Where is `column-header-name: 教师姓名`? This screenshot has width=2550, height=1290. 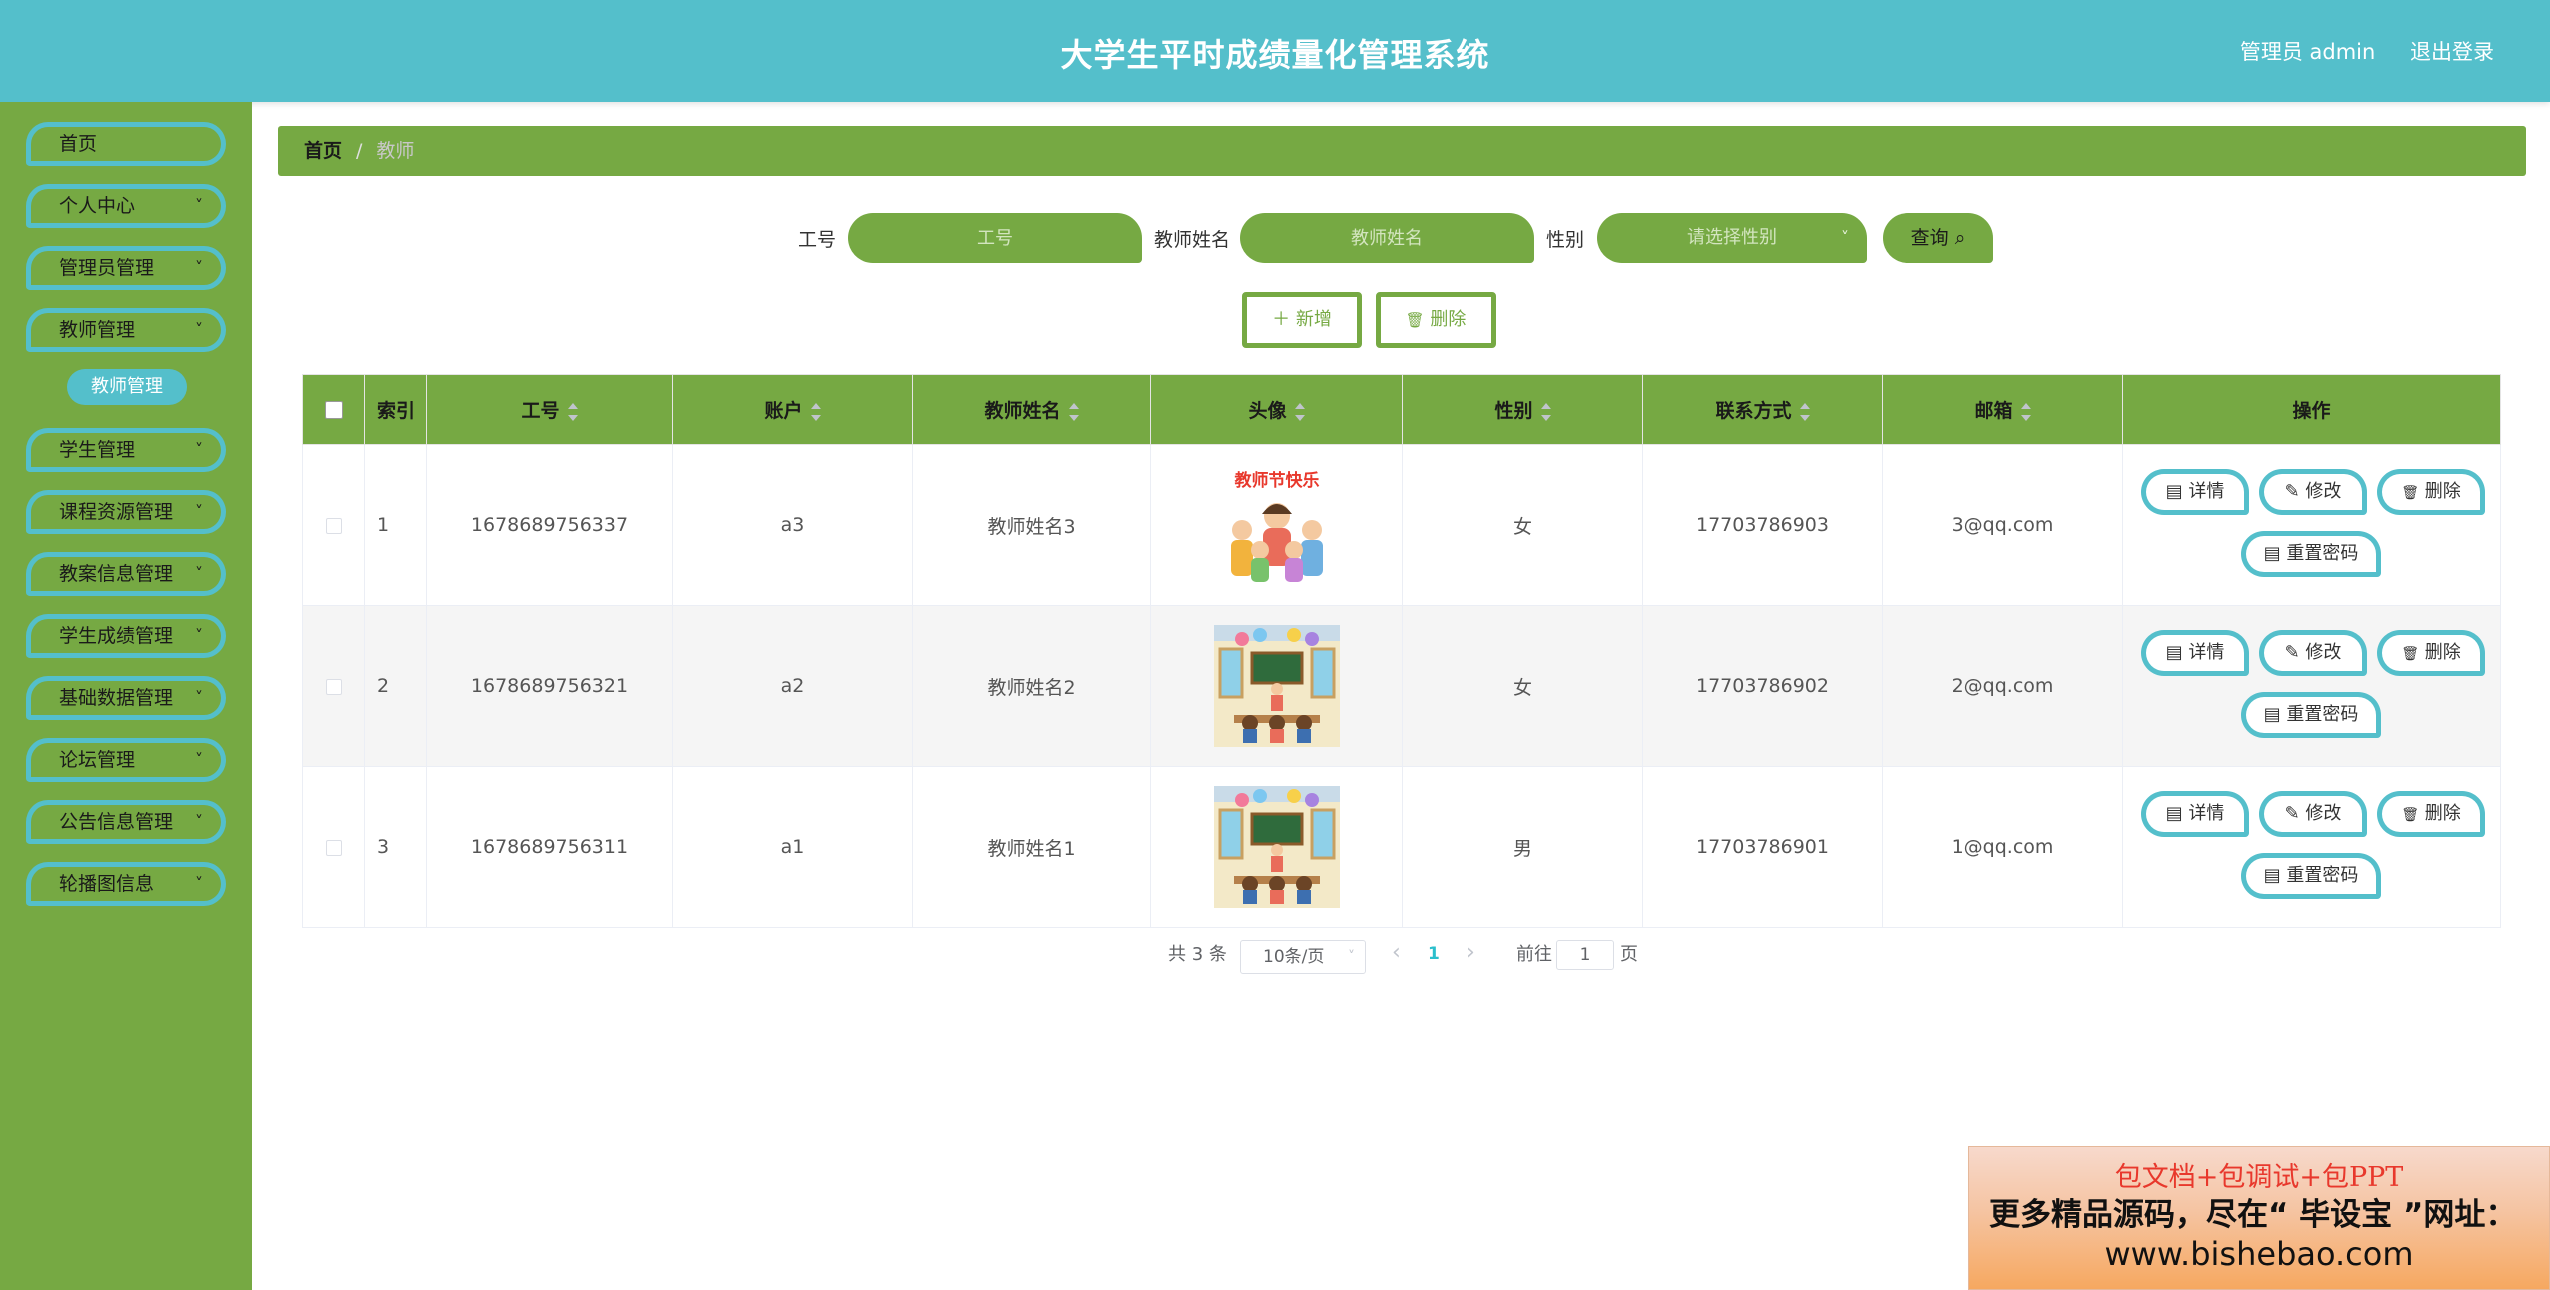 column-header-name: 教师姓名 is located at coordinates (1031, 409).